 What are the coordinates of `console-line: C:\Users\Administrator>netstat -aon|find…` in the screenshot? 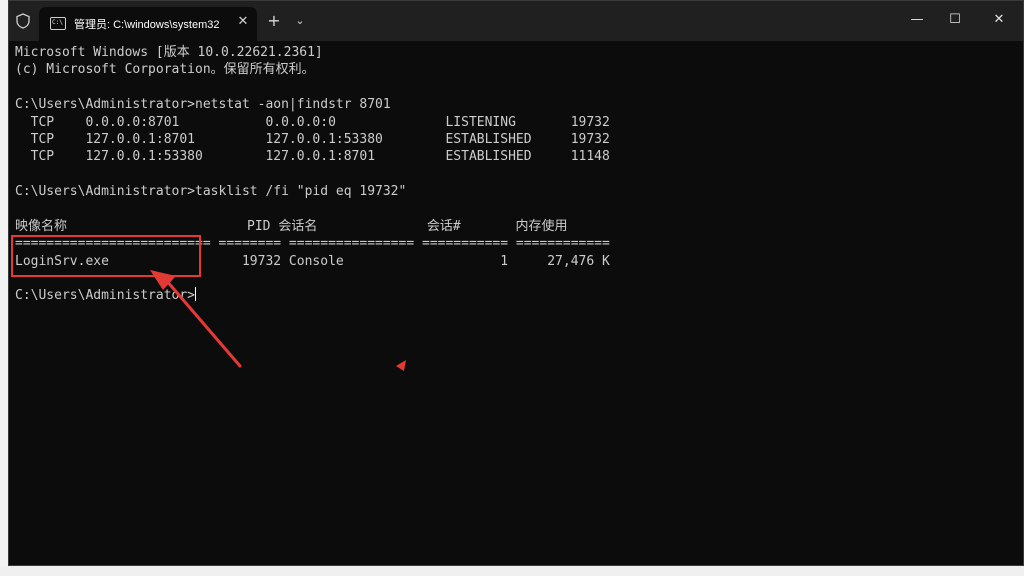 It's located at (203, 105).